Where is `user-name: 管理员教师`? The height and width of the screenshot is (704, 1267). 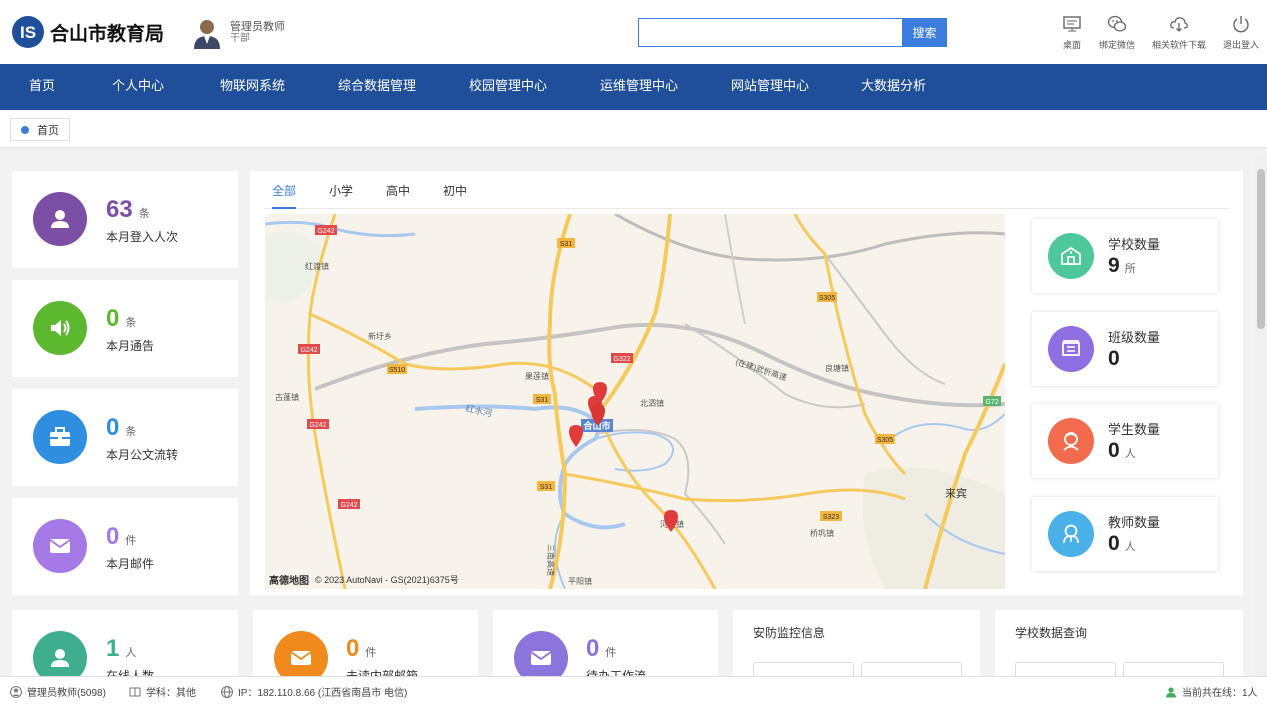
user-name: 管理员教师 is located at coordinates (257, 27).